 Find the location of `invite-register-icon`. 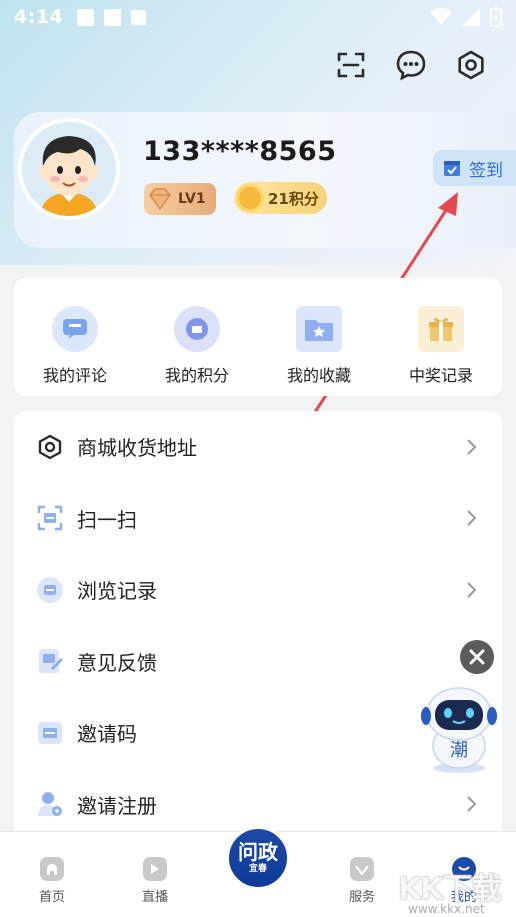

invite-register-icon is located at coordinates (50, 804).